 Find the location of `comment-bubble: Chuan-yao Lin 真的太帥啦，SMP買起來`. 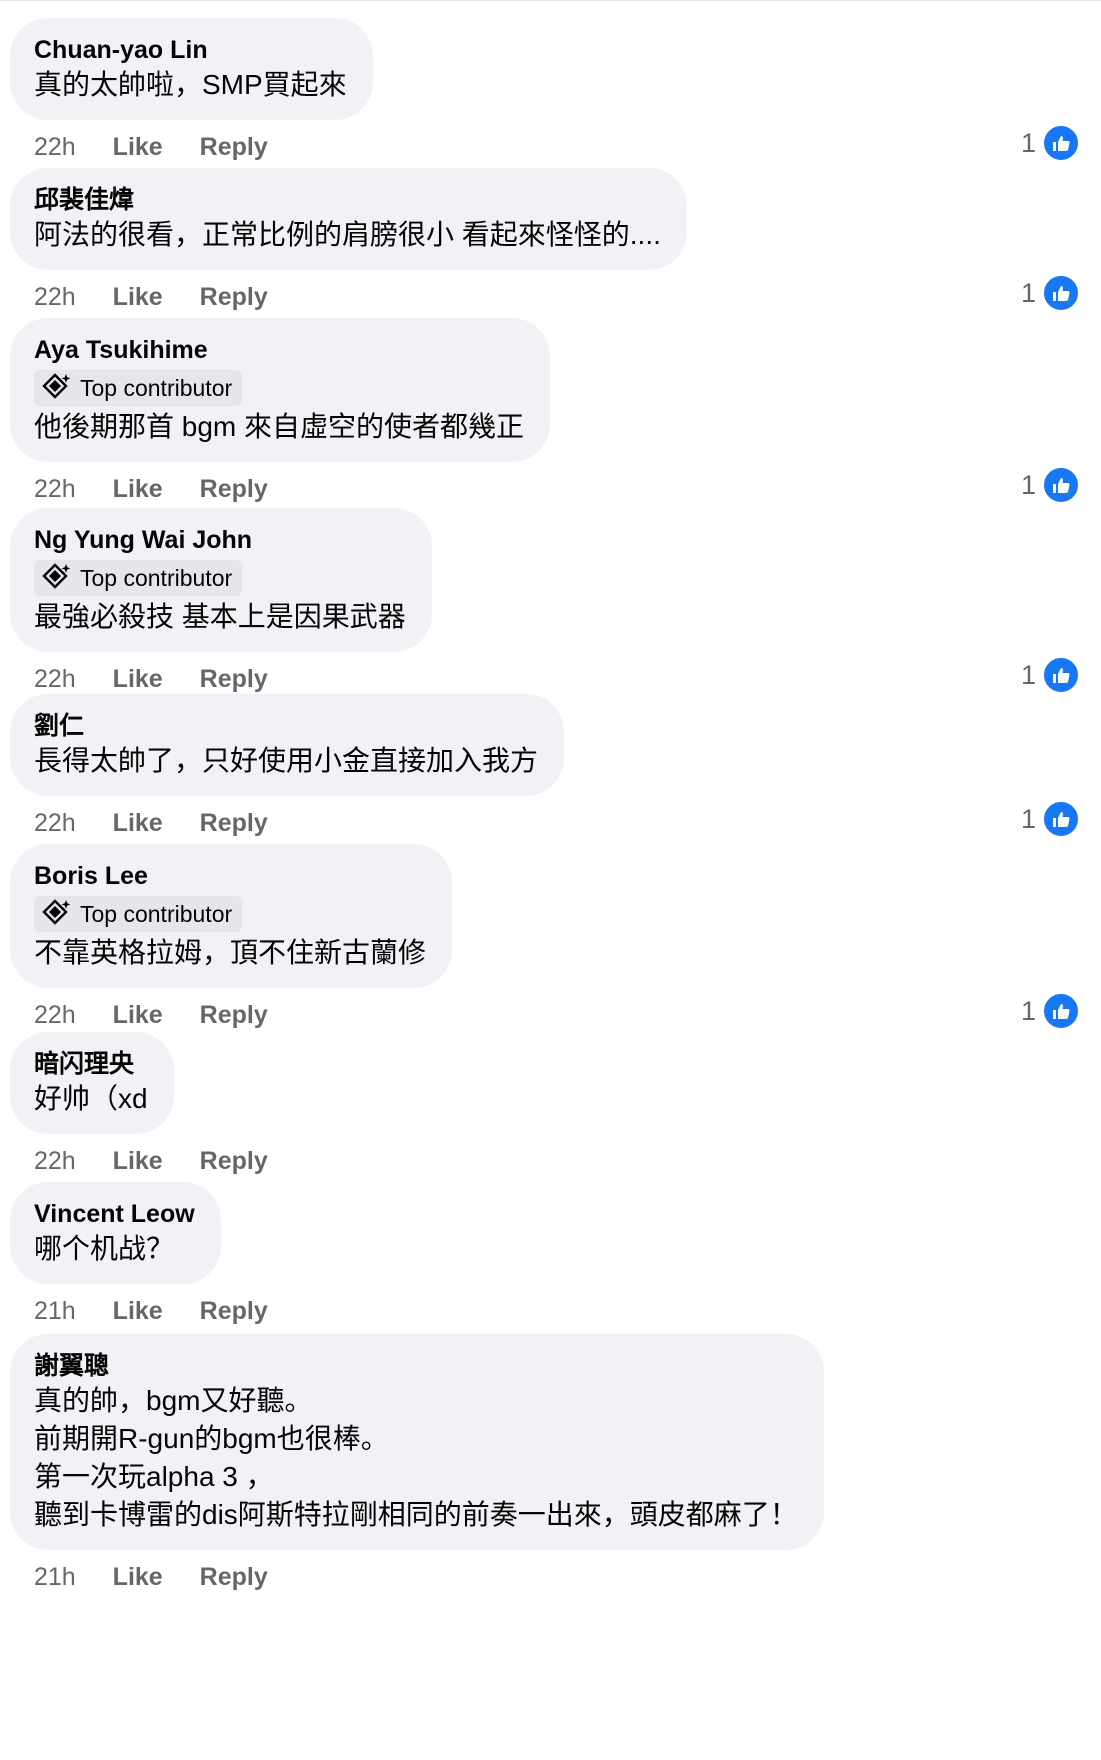

comment-bubble: Chuan-yao Lin 真的太帥啦，SMP買起來 is located at coordinates (191, 69).